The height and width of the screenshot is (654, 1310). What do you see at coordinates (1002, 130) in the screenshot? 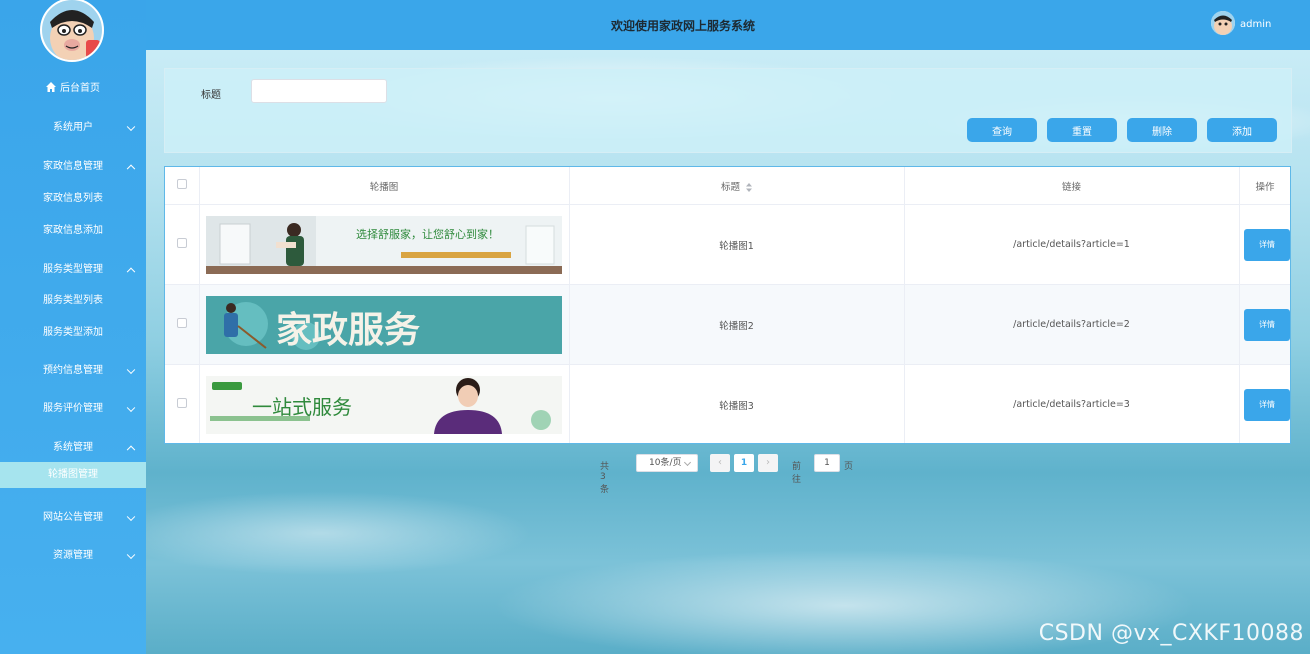
I see `query-button: 查询` at bounding box center [1002, 130].